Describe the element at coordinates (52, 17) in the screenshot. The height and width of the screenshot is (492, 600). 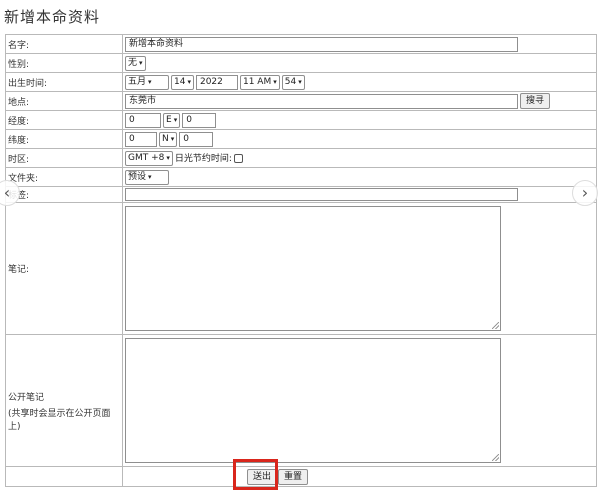
I see `page-title: 新增本命资料` at that location.